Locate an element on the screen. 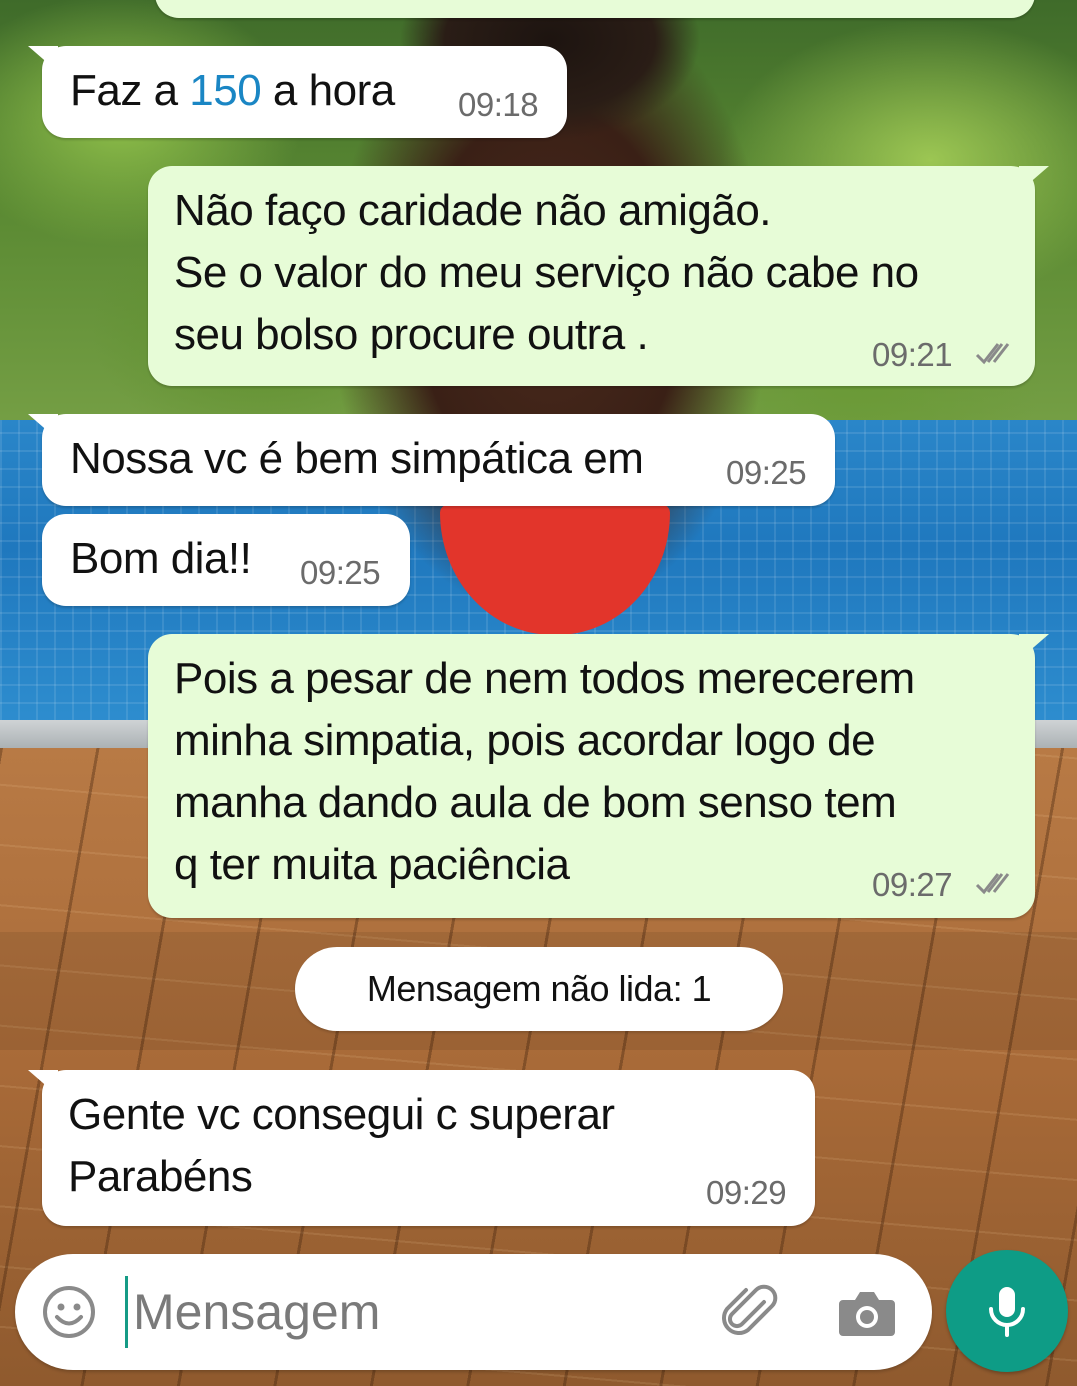 The image size is (1077, 1386). message-text: Faz a 150 a hora is located at coordinates (232, 90).